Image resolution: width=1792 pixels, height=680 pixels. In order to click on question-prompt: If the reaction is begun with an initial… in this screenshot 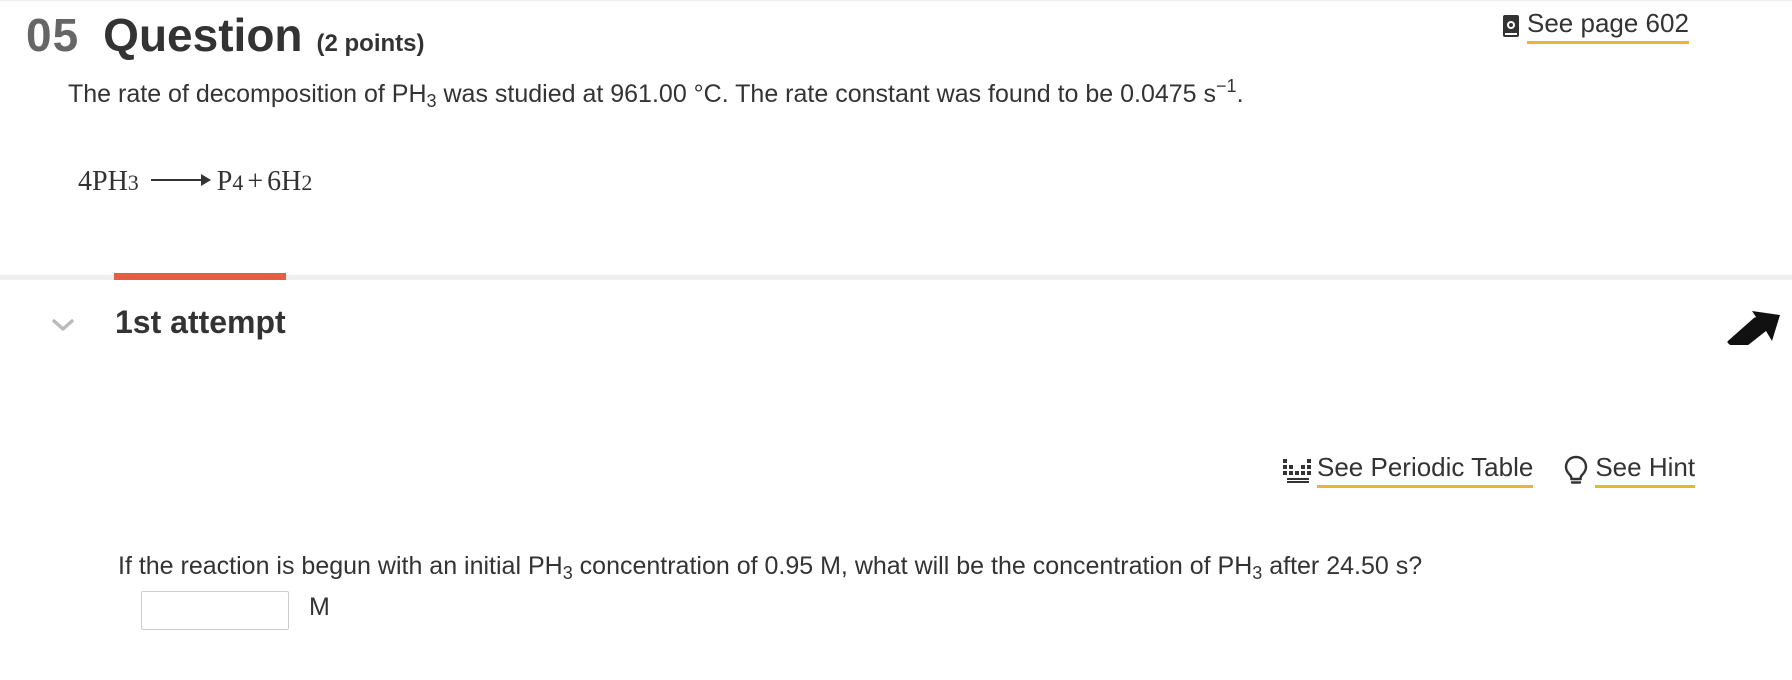, I will do `click(770, 567)`.